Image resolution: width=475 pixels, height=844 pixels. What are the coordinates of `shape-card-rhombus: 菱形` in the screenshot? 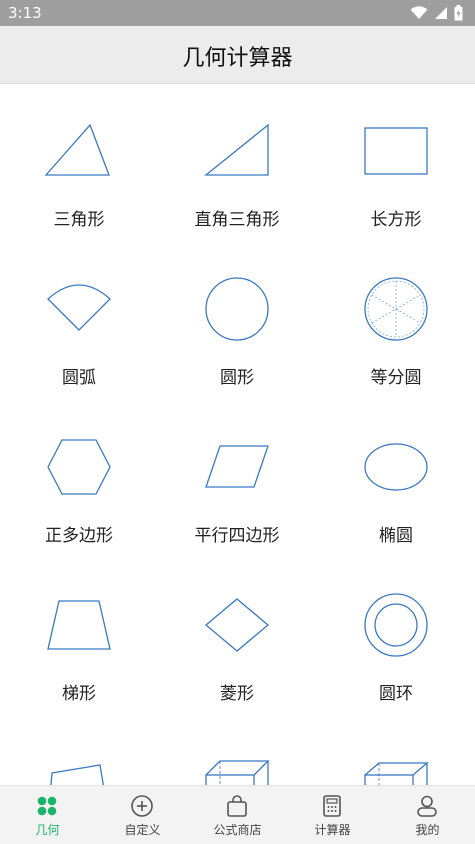 It's located at (237, 638).